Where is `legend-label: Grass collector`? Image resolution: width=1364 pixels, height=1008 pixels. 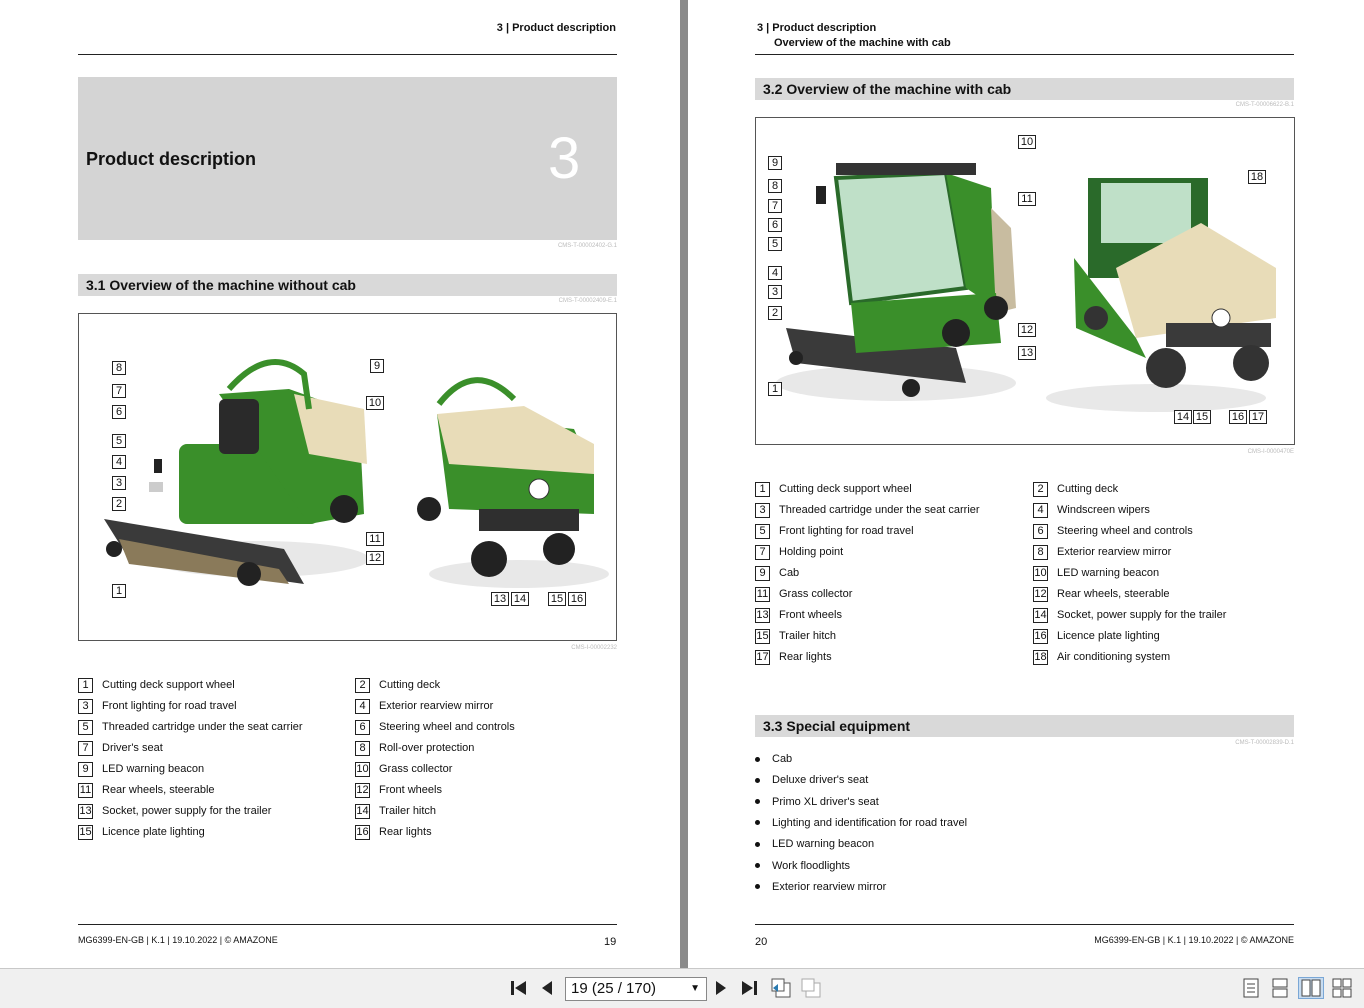 legend-label: Grass collector is located at coordinates (816, 594).